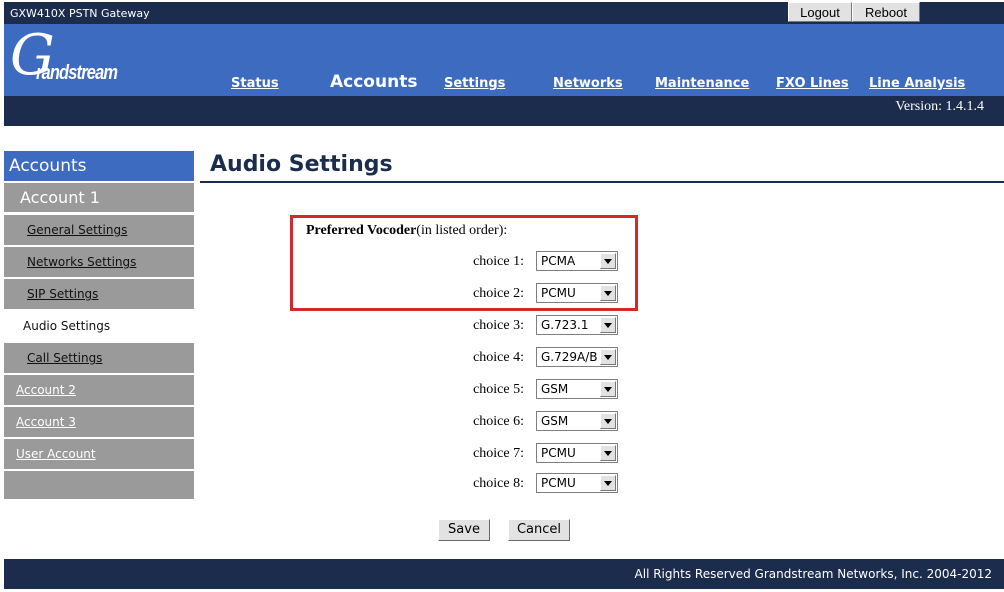 This screenshot has width=1004, height=592. I want to click on vocoder-choice-5-select: GSM, so click(577, 389).